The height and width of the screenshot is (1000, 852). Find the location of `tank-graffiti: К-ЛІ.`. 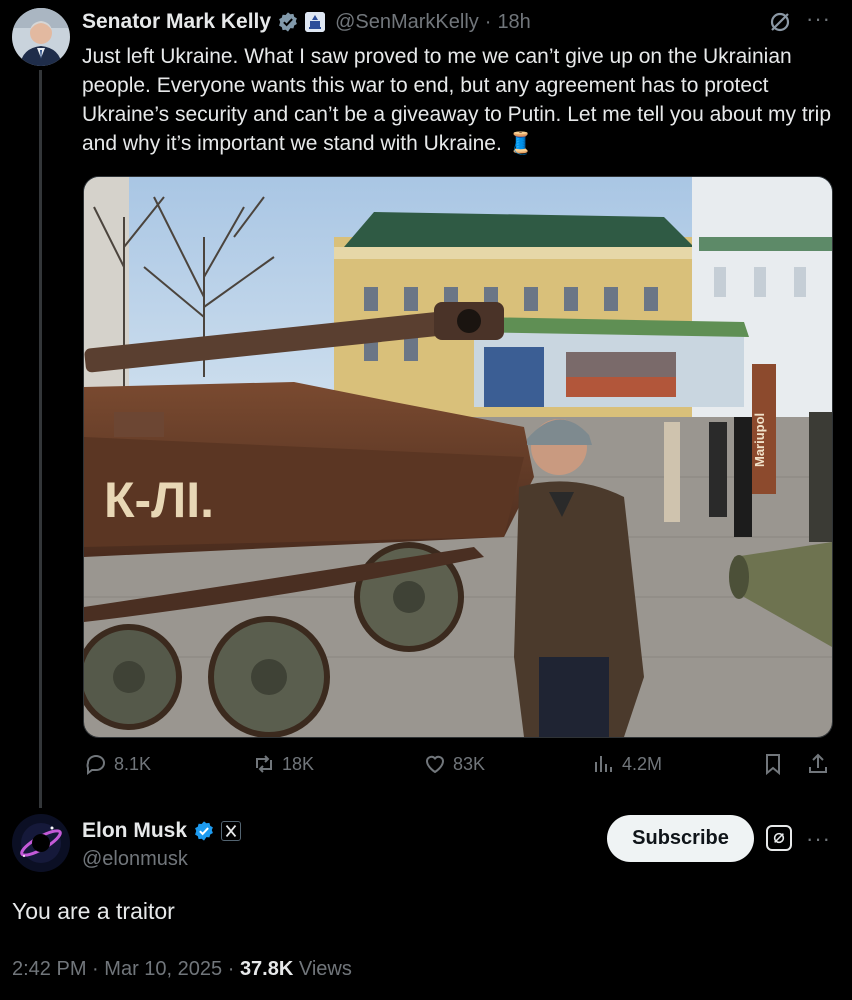

tank-graffiti: К-ЛІ. is located at coordinates (159, 500).